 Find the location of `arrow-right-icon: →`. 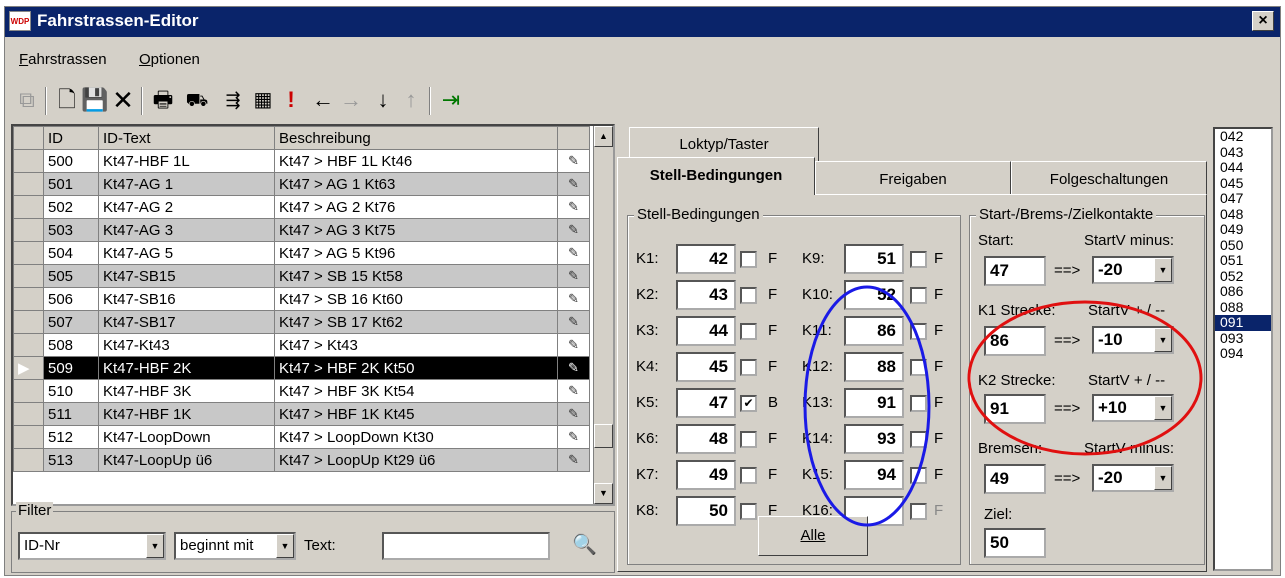

arrow-right-icon: → is located at coordinates (351, 100).